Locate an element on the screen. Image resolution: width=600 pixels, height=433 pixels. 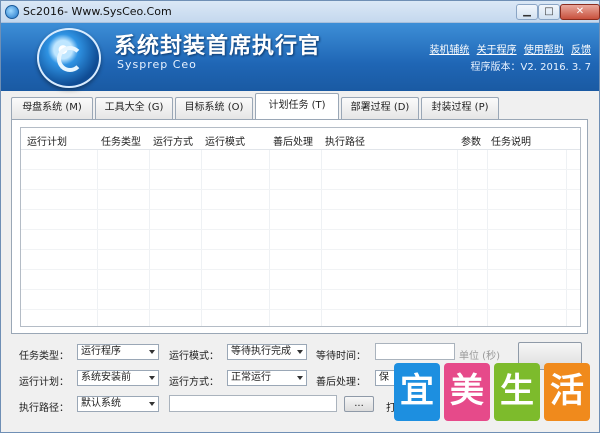
col-description: 任务说明 is located at coordinates (511, 140).